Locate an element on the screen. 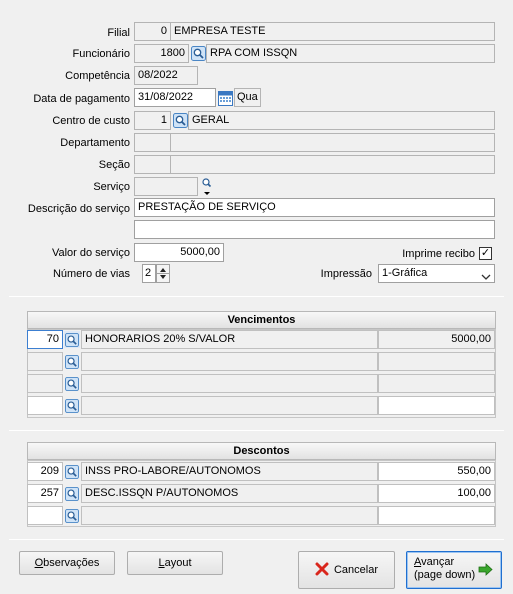 The height and width of the screenshot is (594, 513). observacoes-accel: O is located at coordinates (39, 563).